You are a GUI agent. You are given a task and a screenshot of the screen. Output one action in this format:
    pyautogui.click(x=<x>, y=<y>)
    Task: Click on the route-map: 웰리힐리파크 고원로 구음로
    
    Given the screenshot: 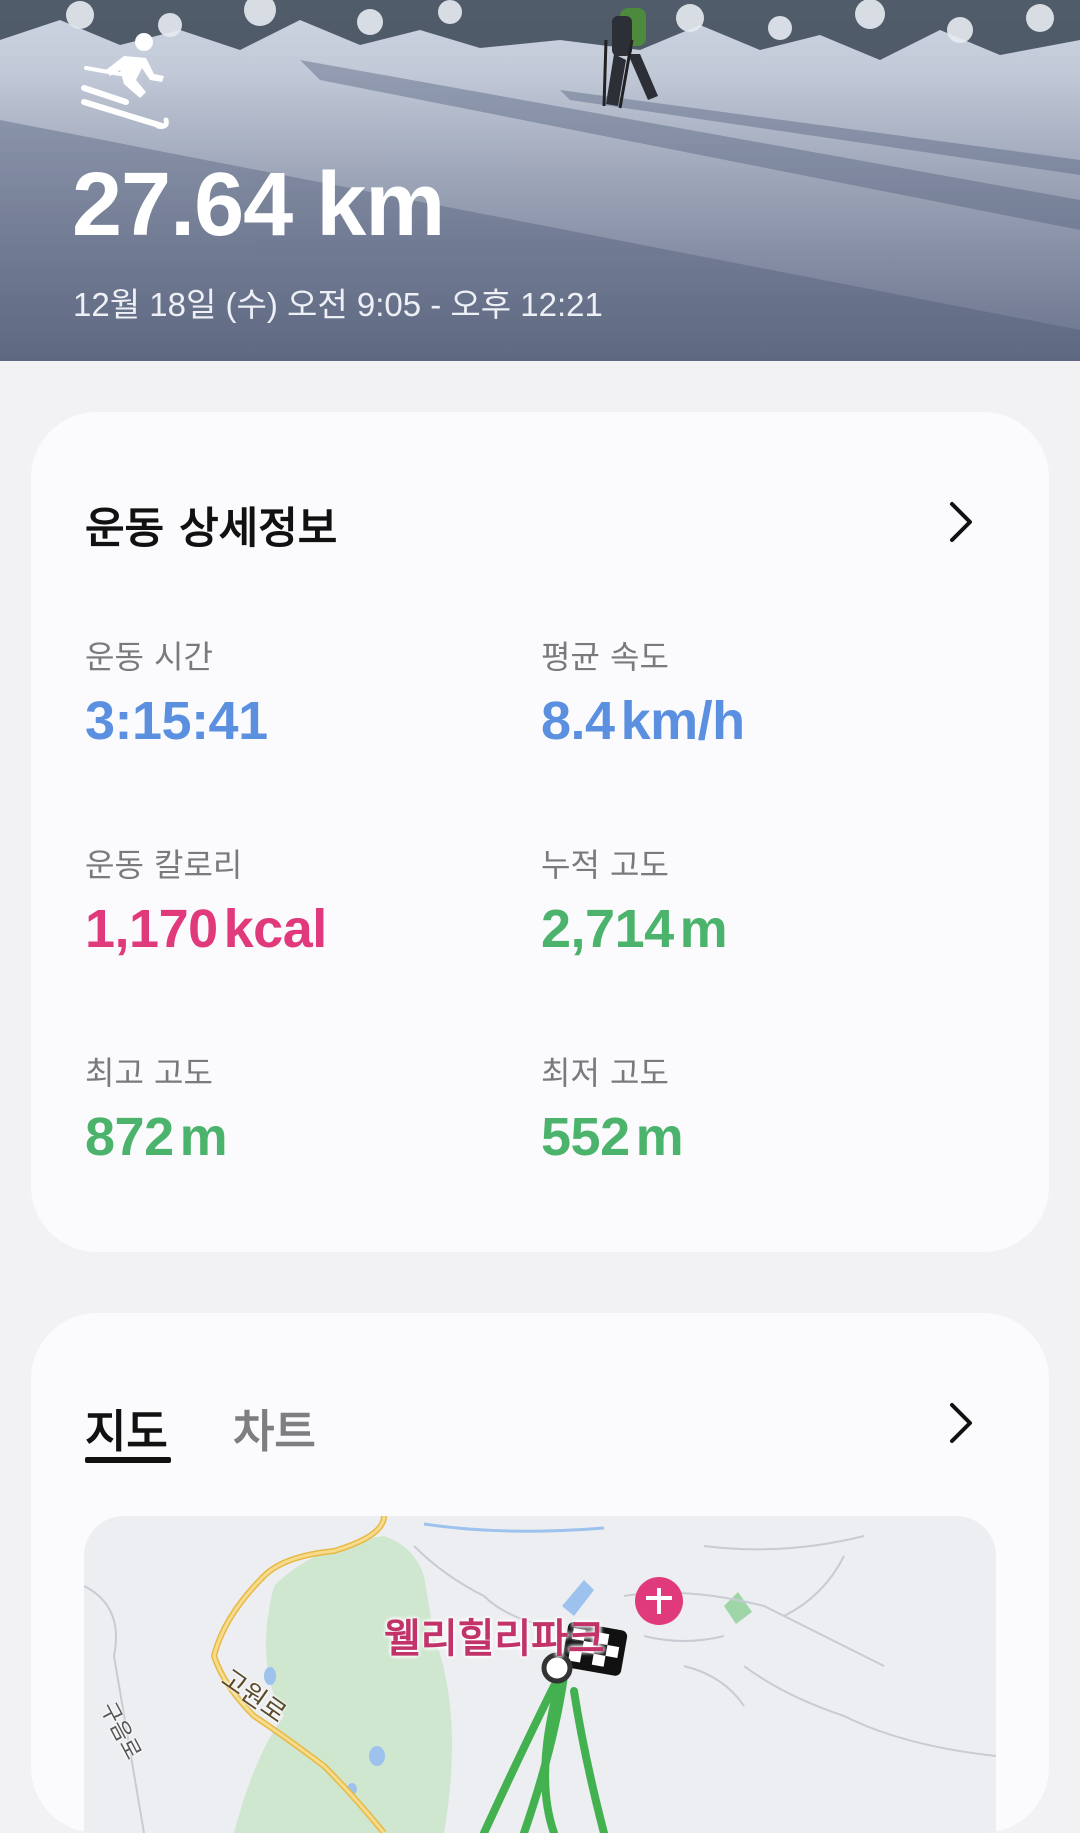 What is the action you would take?
    pyautogui.click(x=540, y=1674)
    